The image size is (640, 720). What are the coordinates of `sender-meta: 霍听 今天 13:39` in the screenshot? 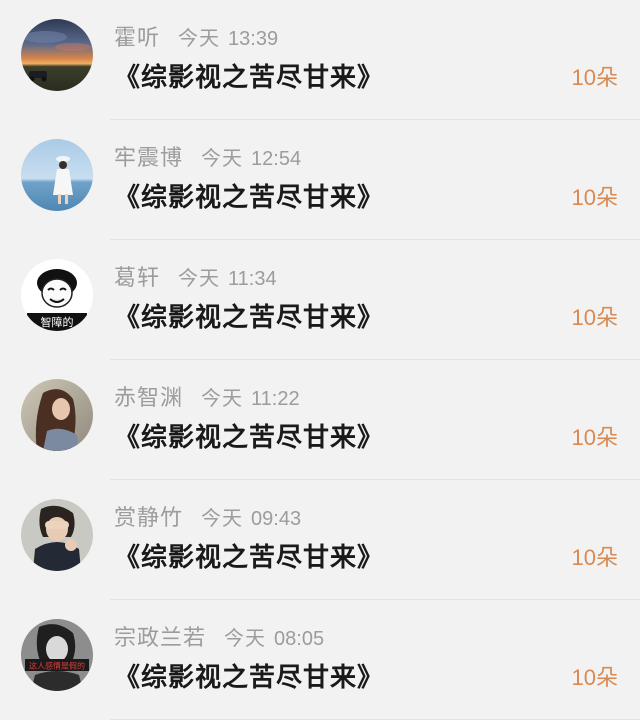 It's located at (196, 38).